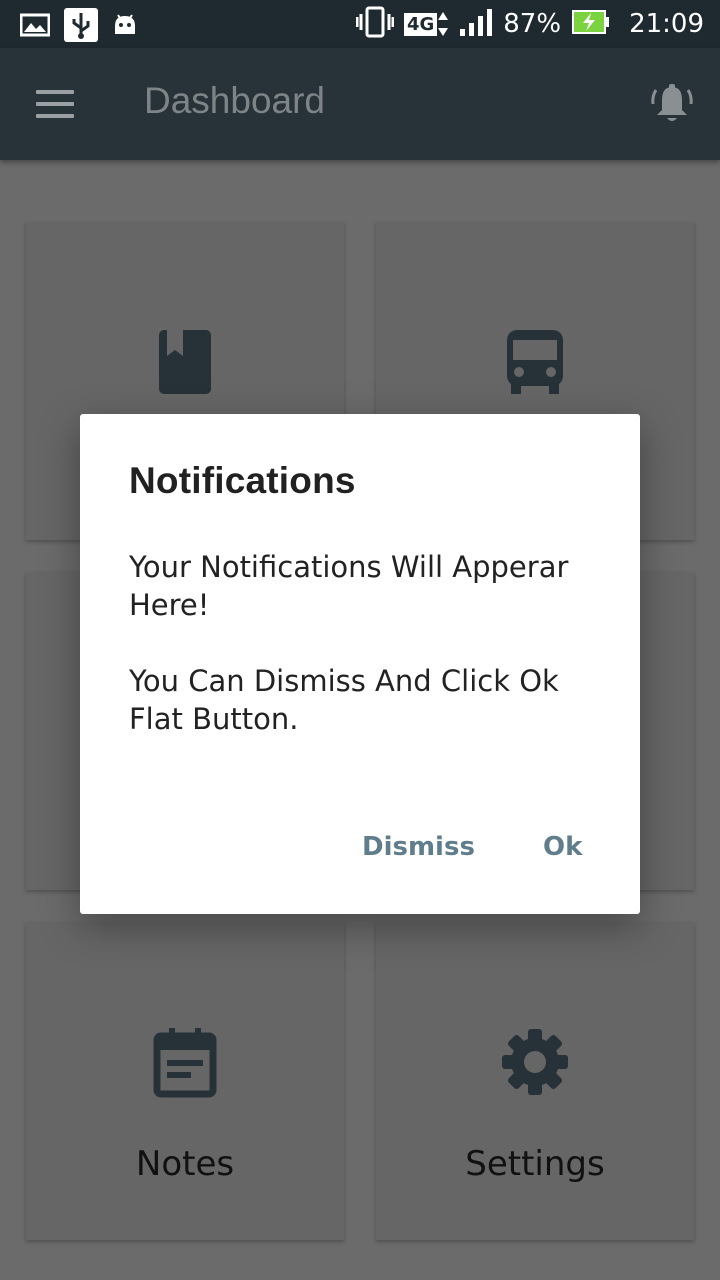  What do you see at coordinates (418, 847) in the screenshot?
I see `dismiss-button: Dismiss` at bounding box center [418, 847].